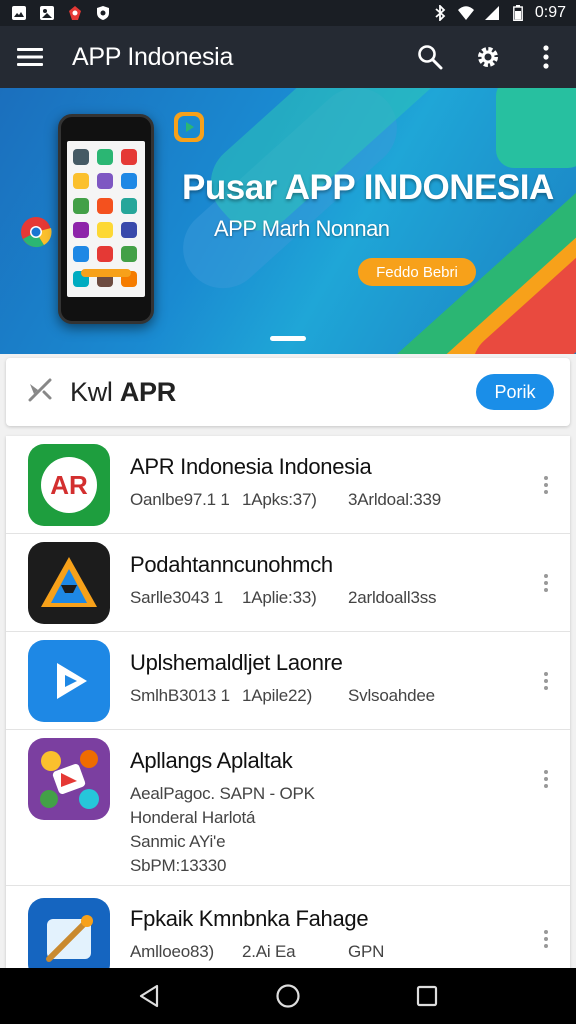 This screenshot has width=576, height=1024. I want to click on app-detail-line: SbPM:13330, so click(178, 865).